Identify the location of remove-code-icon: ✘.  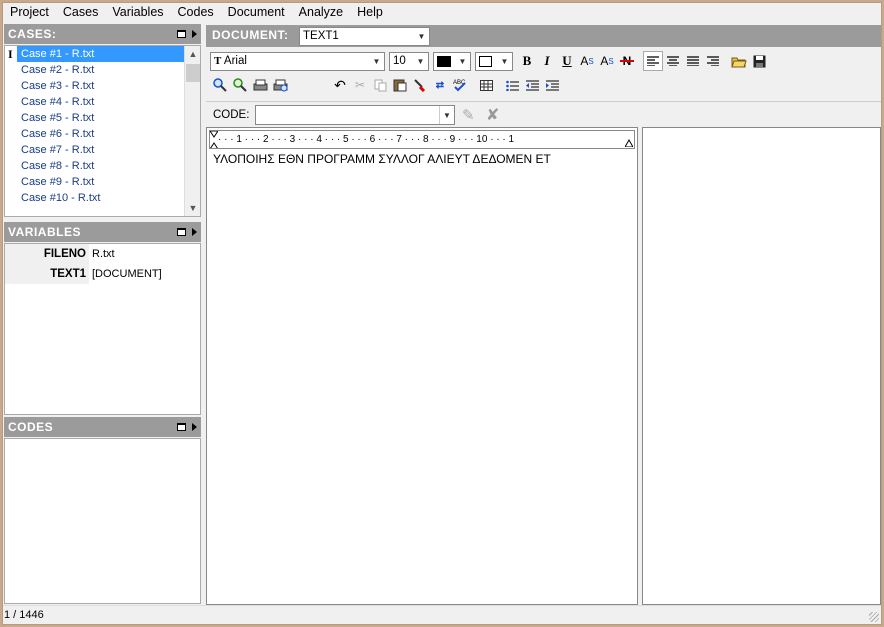
(495, 114).